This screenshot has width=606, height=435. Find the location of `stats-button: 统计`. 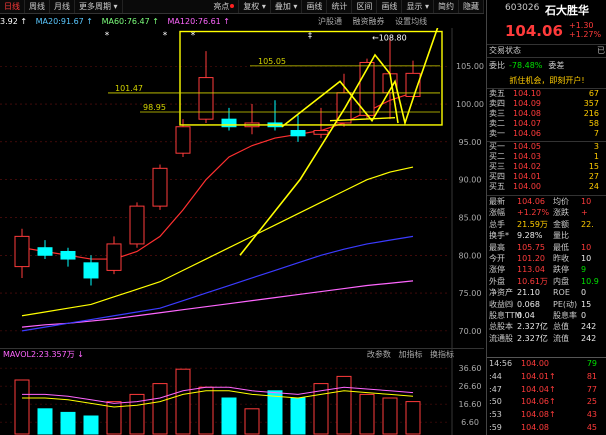

stats-button: 统计 is located at coordinates (340, 6).